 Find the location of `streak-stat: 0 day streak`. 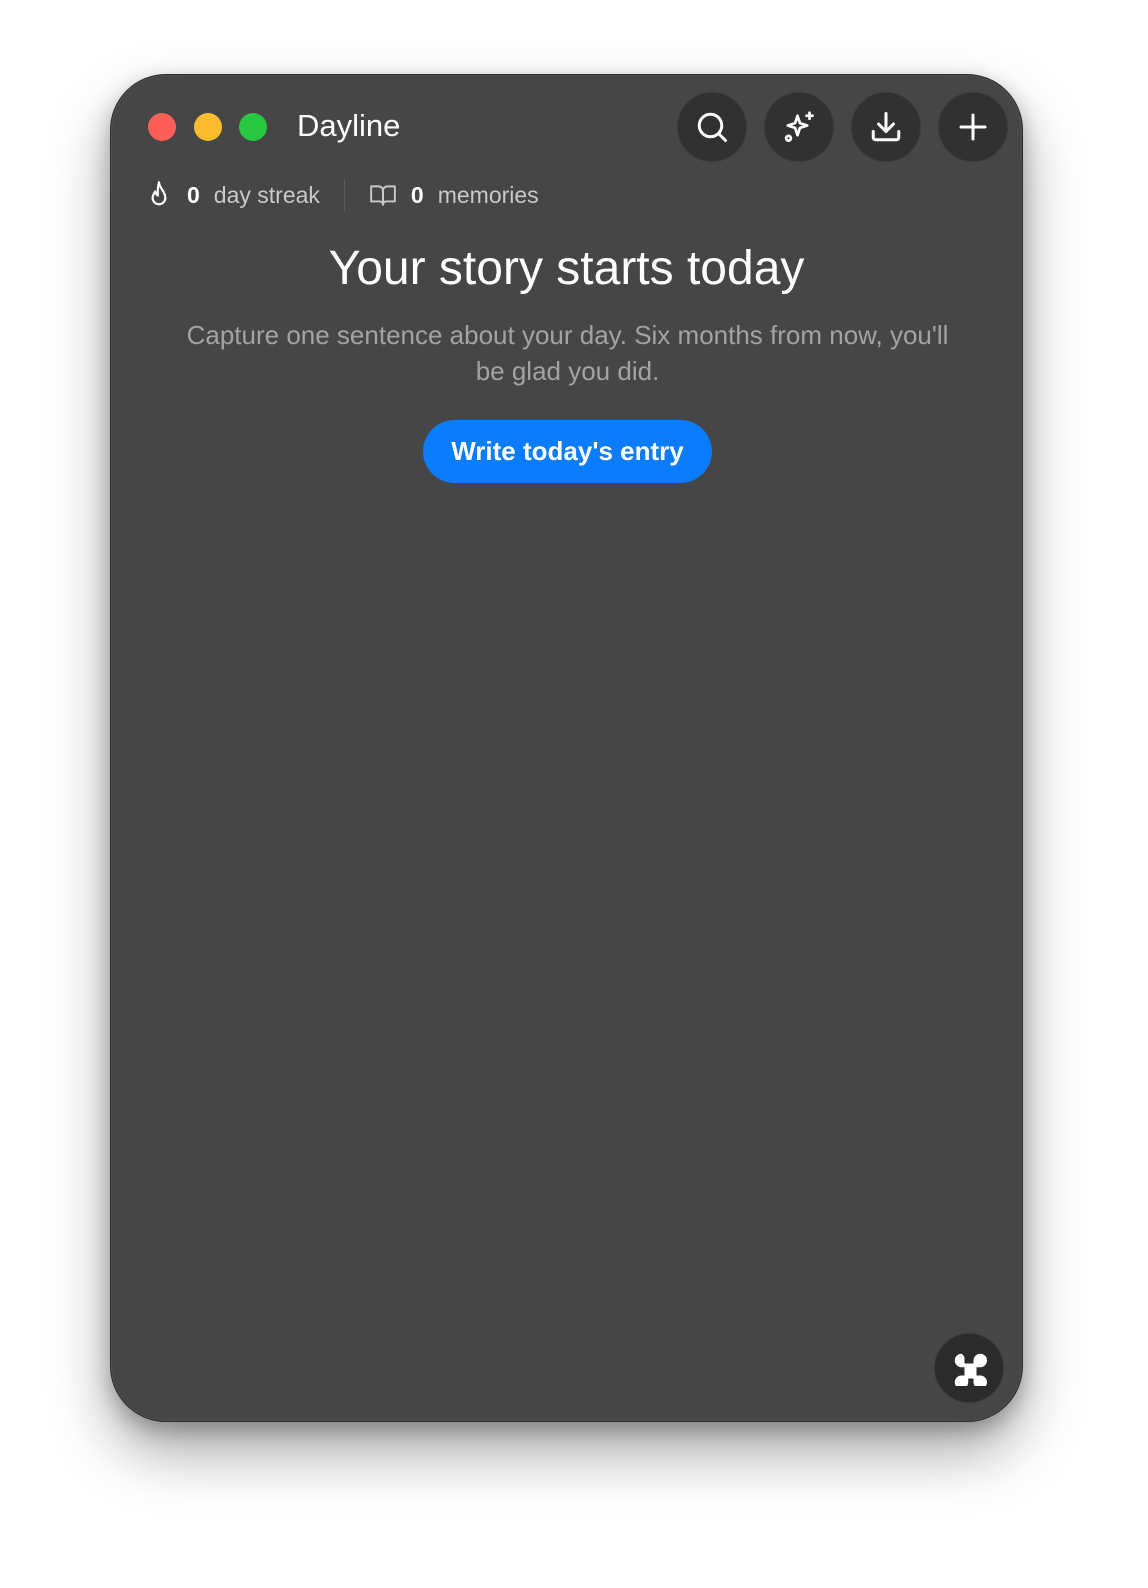

streak-stat: 0 day streak is located at coordinates (232, 195).